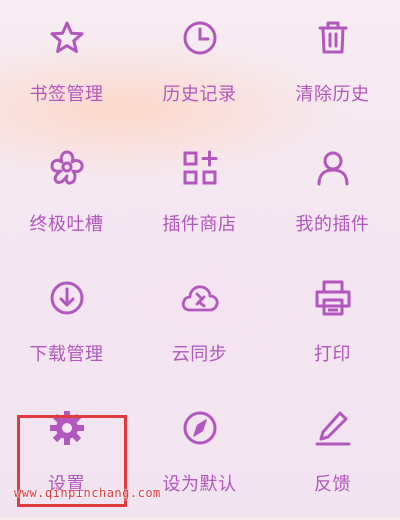  What do you see at coordinates (66, 94) in the screenshot?
I see `bookmarks-label: 书签管理` at bounding box center [66, 94].